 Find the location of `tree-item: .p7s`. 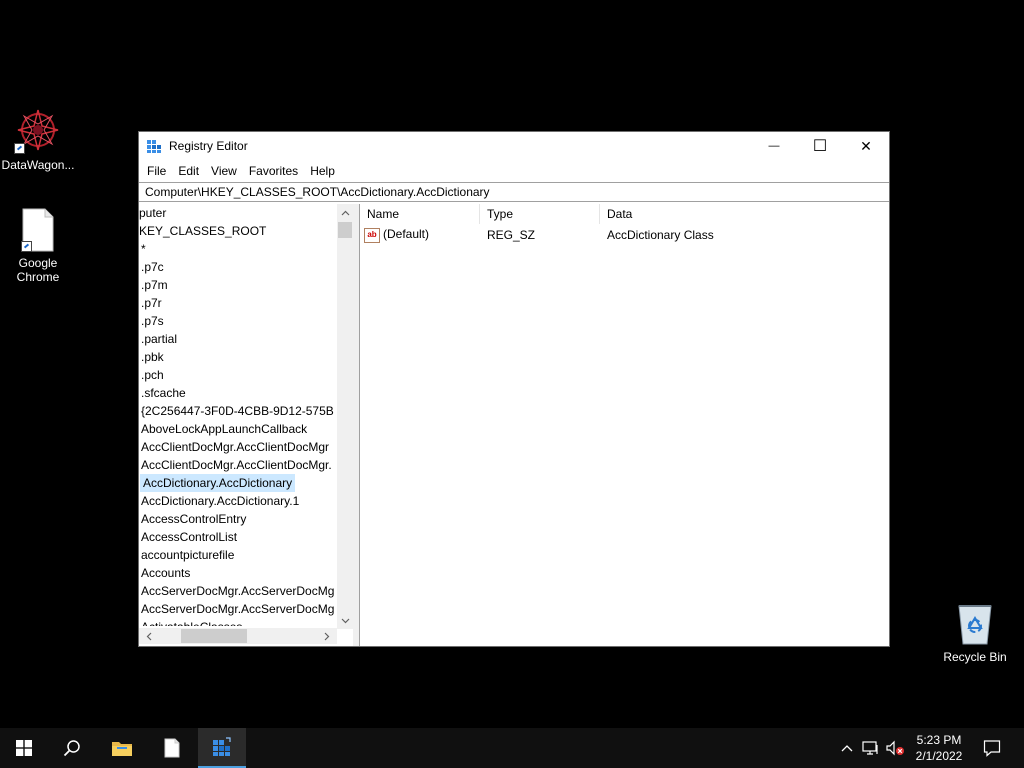

tree-item: .p7s is located at coordinates (236, 321).